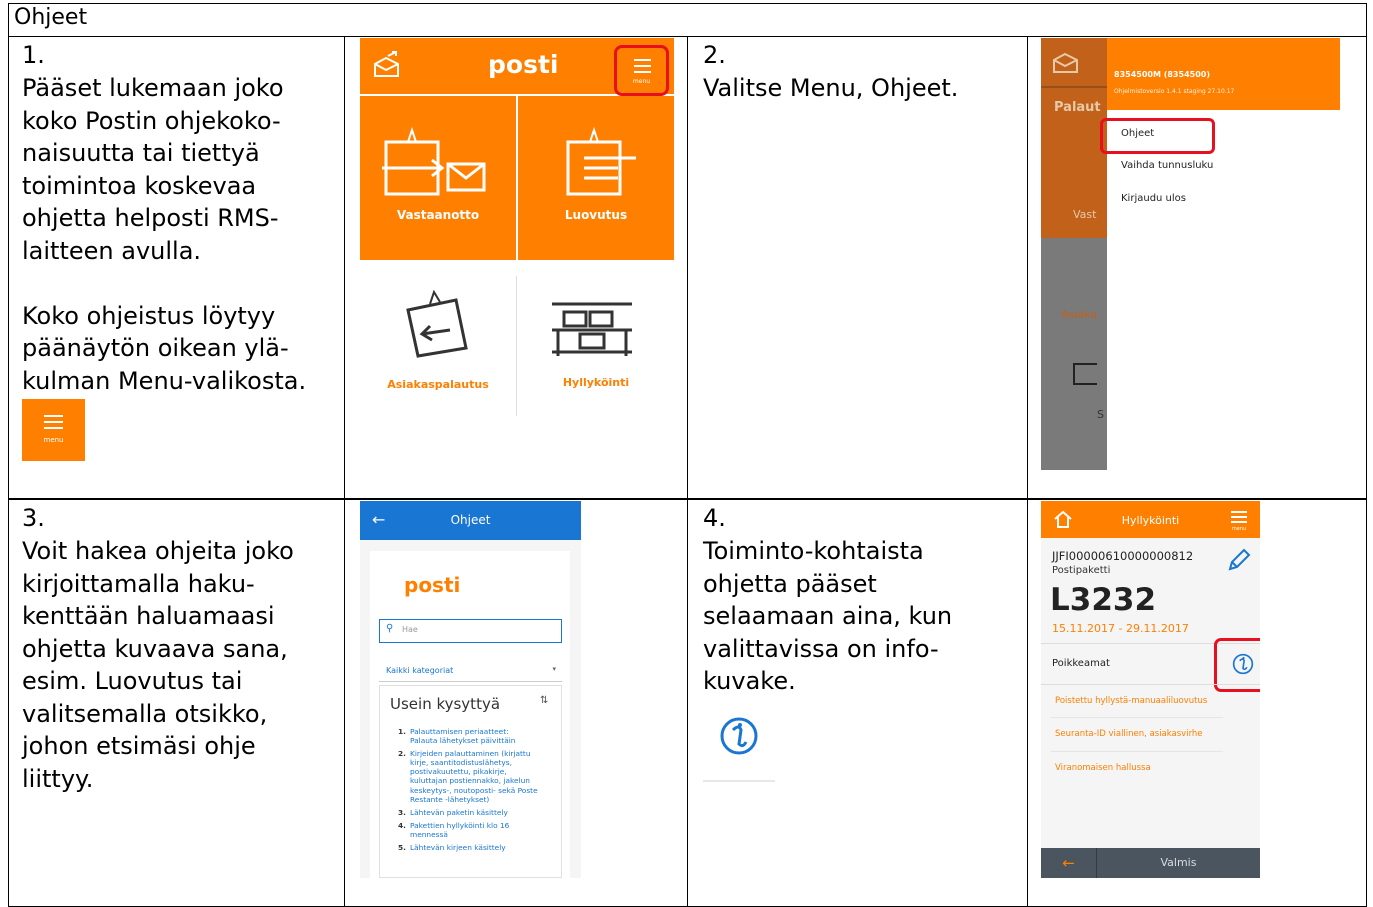 This screenshot has height=907, width=1373. What do you see at coordinates (1081, 663) in the screenshot?
I see `exceptions-label: Poikkeamat` at bounding box center [1081, 663].